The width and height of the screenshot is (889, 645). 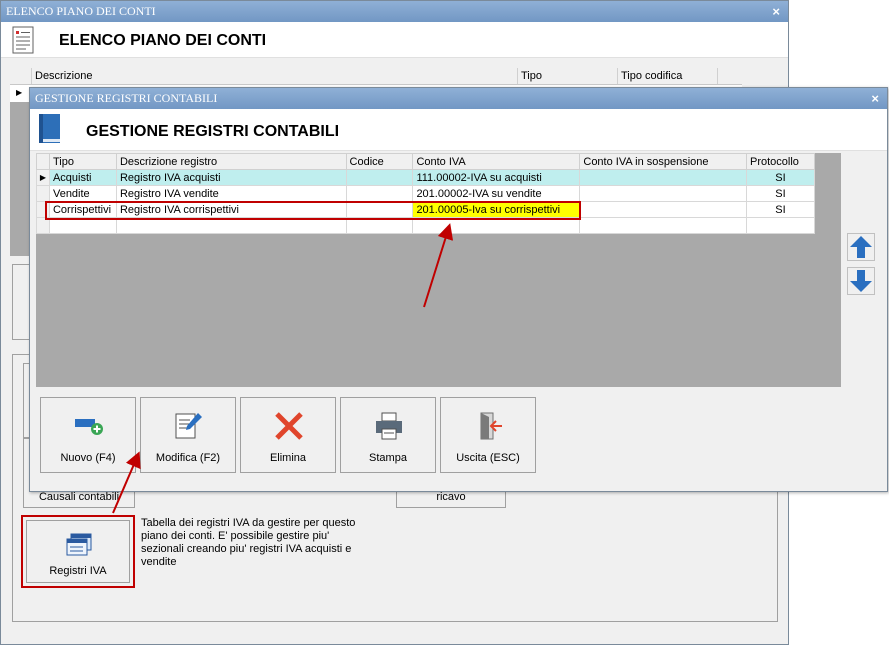 What do you see at coordinates (458, 98) in the screenshot?
I see `gestione-registri-titlebar: GESTIONE REGISTRI CONTABILI ×` at bounding box center [458, 98].